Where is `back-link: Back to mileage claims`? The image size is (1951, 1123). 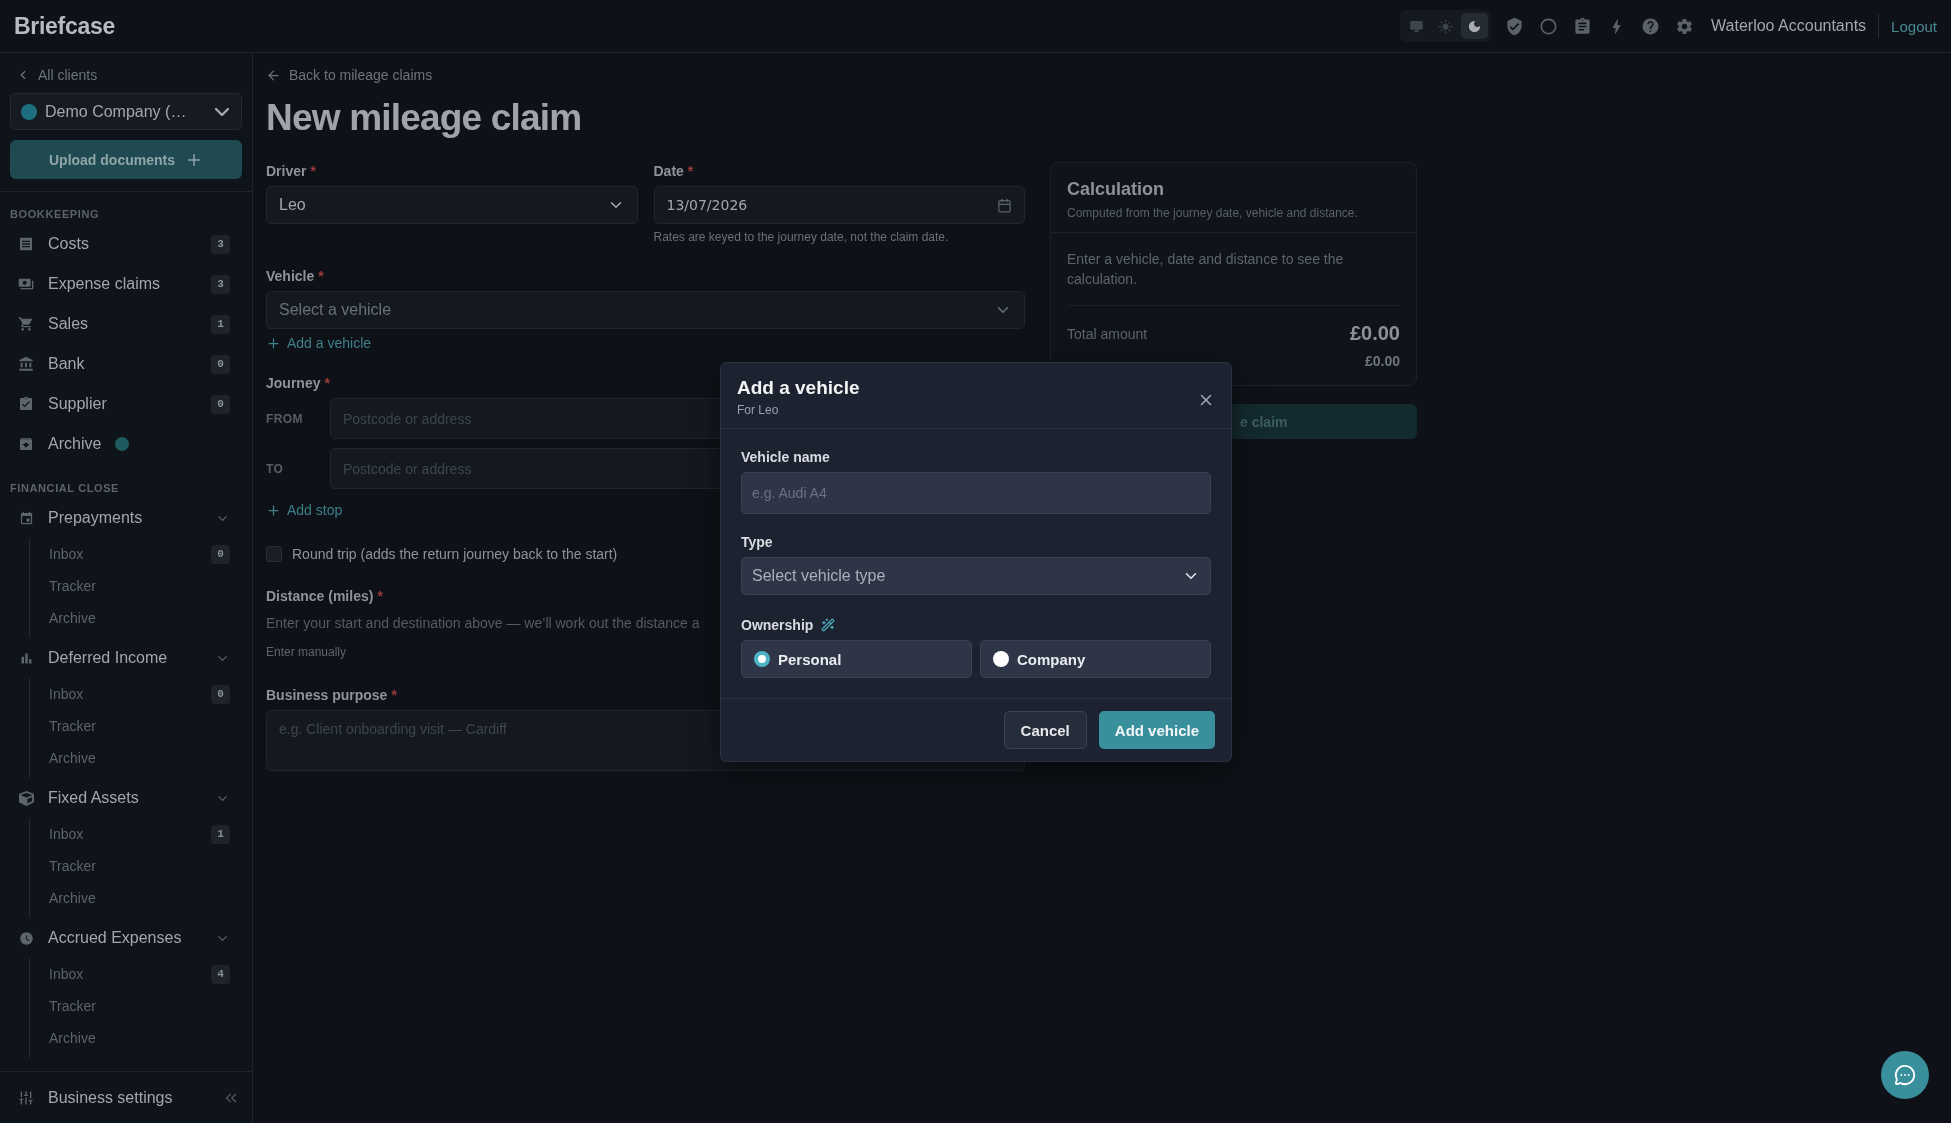 back-link: Back to mileage claims is located at coordinates (645, 75).